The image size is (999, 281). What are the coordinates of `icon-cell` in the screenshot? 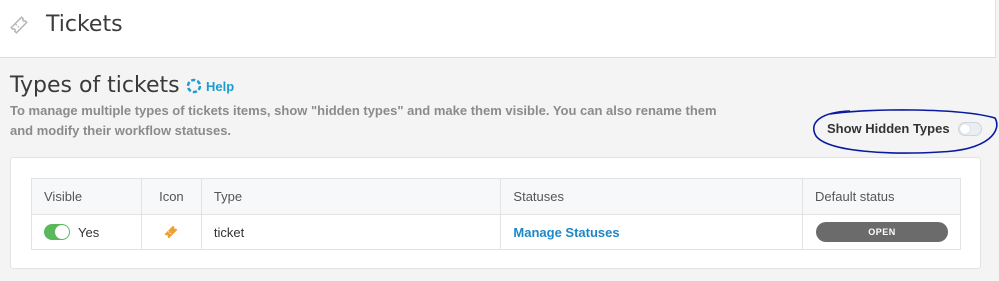 It's located at (171, 232).